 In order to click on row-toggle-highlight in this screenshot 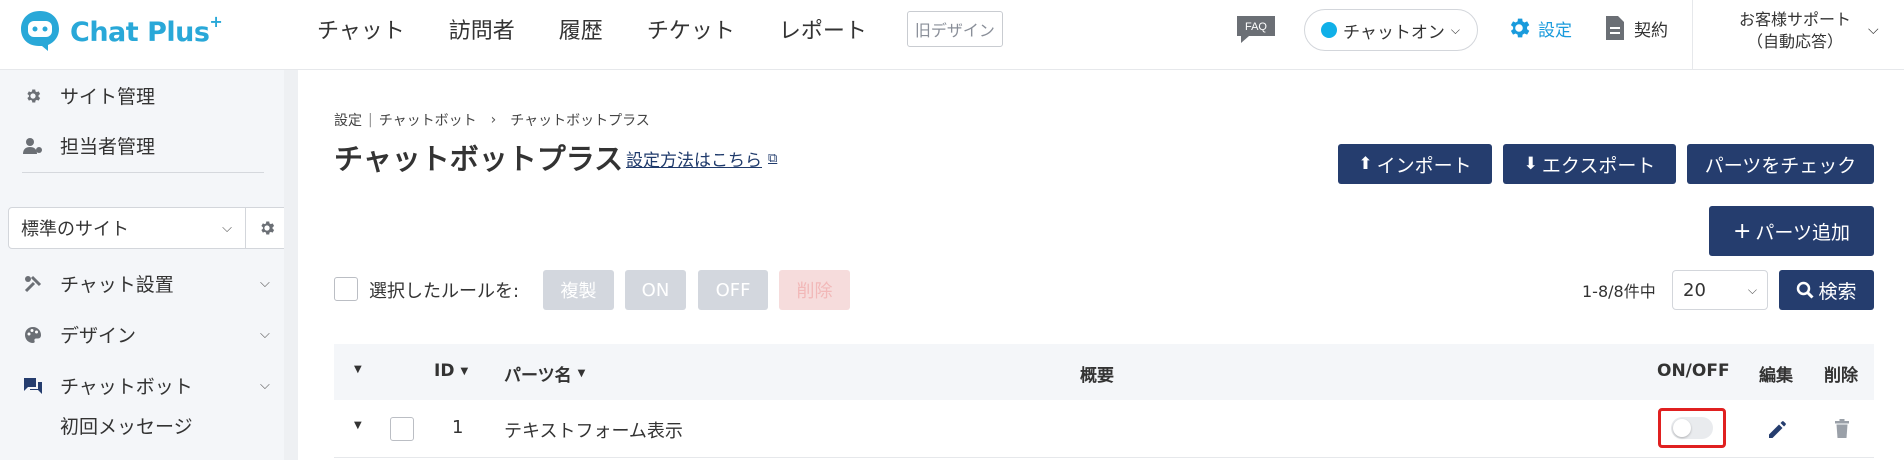, I will do `click(1692, 428)`.